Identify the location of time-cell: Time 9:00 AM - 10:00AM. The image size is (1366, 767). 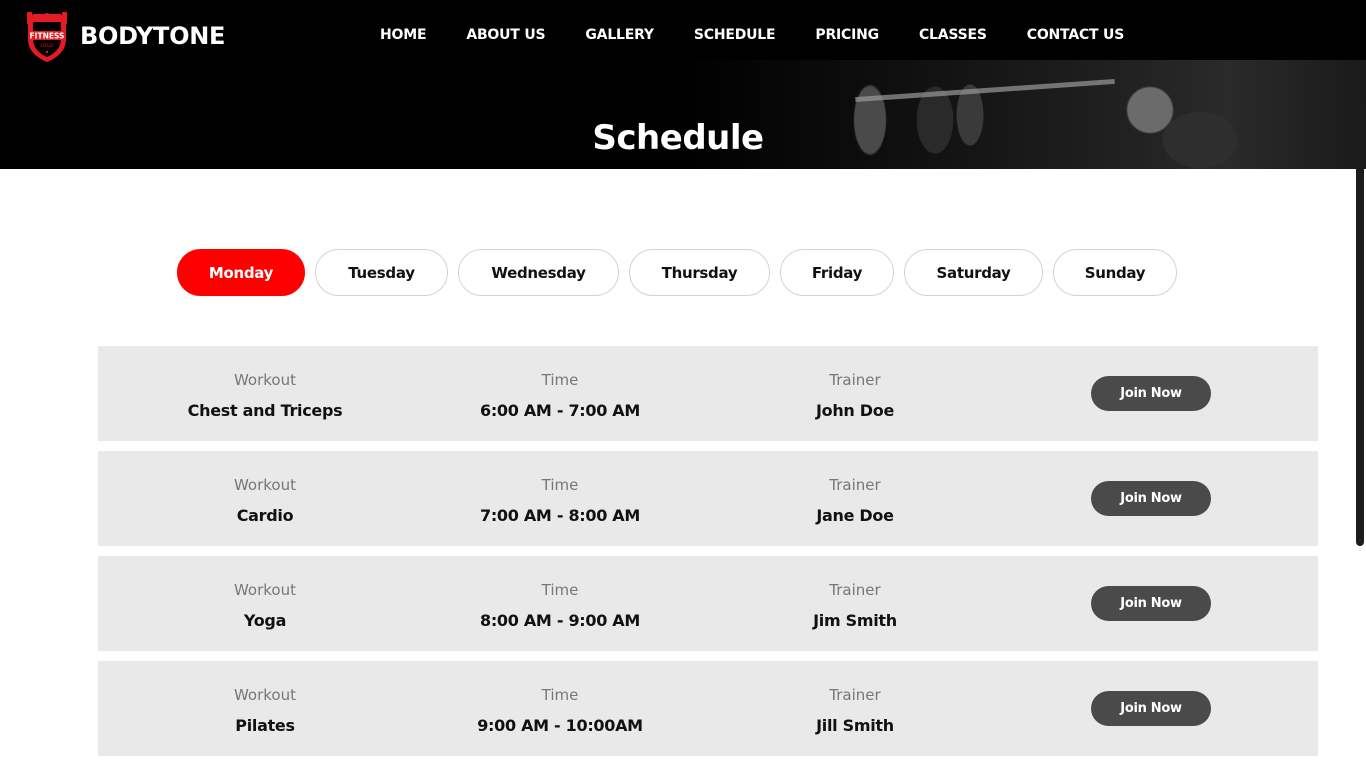
(560, 711).